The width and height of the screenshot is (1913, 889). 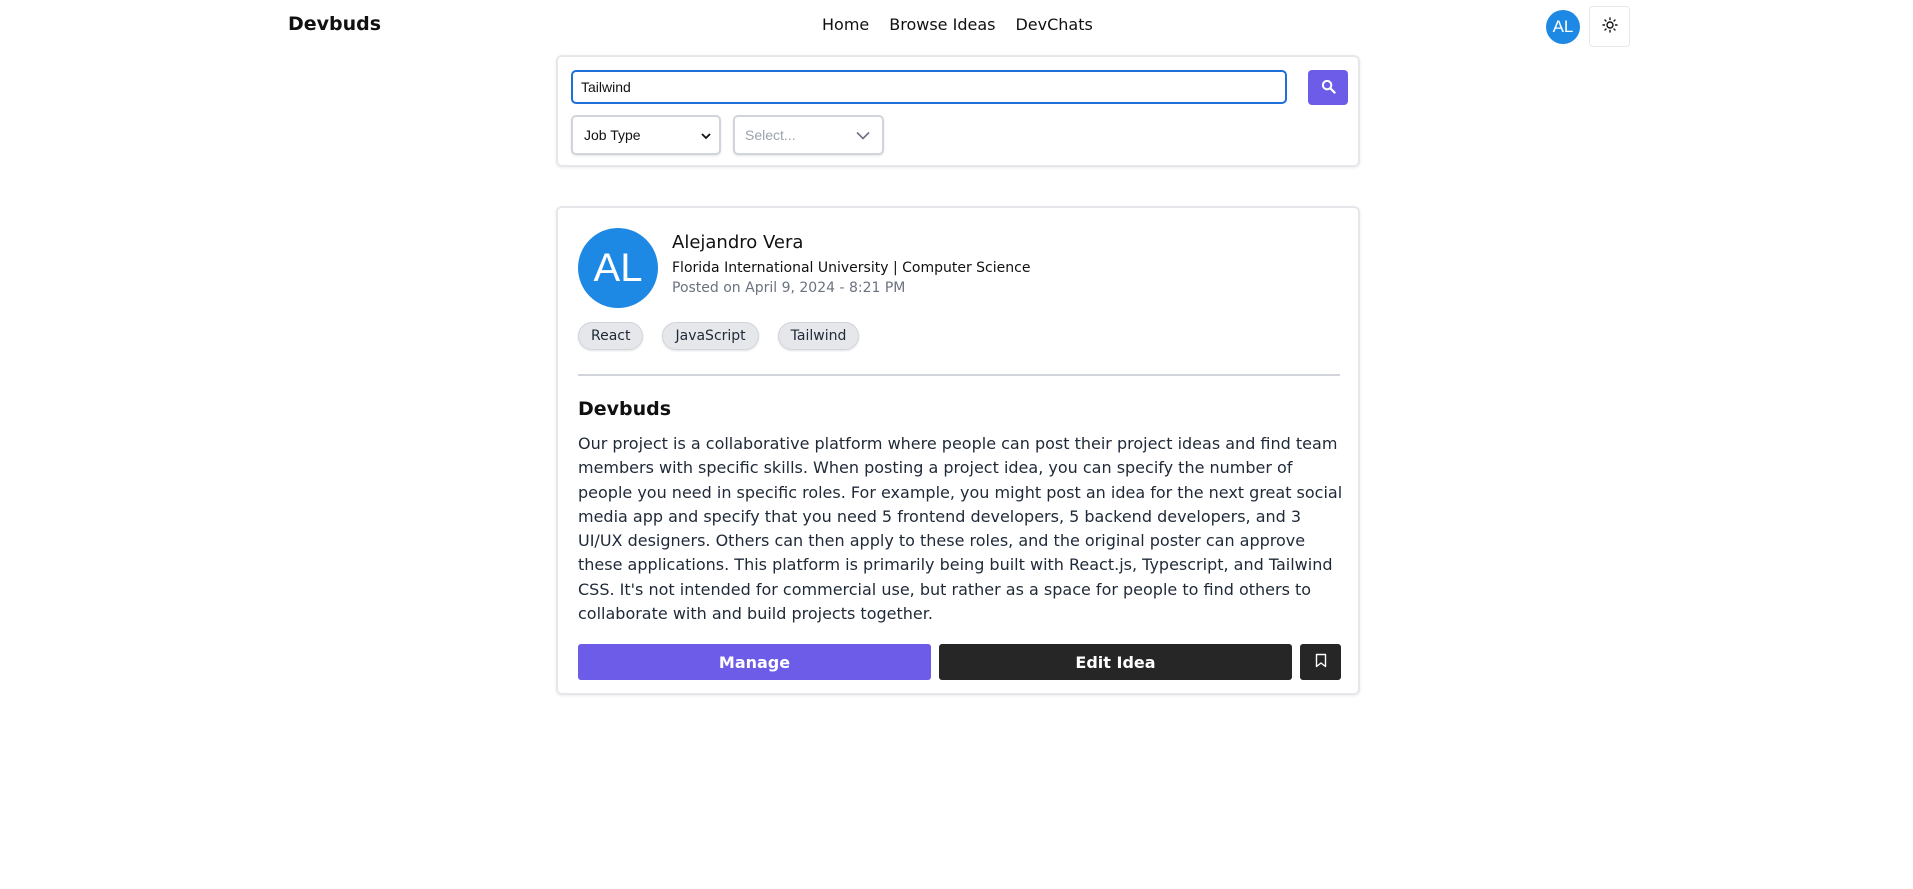 What do you see at coordinates (646, 135) in the screenshot?
I see `job-type-select: Job Type` at bounding box center [646, 135].